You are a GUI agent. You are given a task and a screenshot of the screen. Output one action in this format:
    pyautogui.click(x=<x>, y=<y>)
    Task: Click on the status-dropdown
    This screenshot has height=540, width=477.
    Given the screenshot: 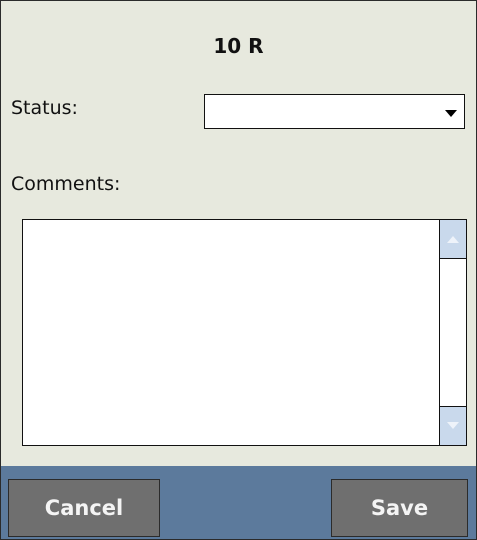 What is the action you would take?
    pyautogui.click(x=334, y=111)
    